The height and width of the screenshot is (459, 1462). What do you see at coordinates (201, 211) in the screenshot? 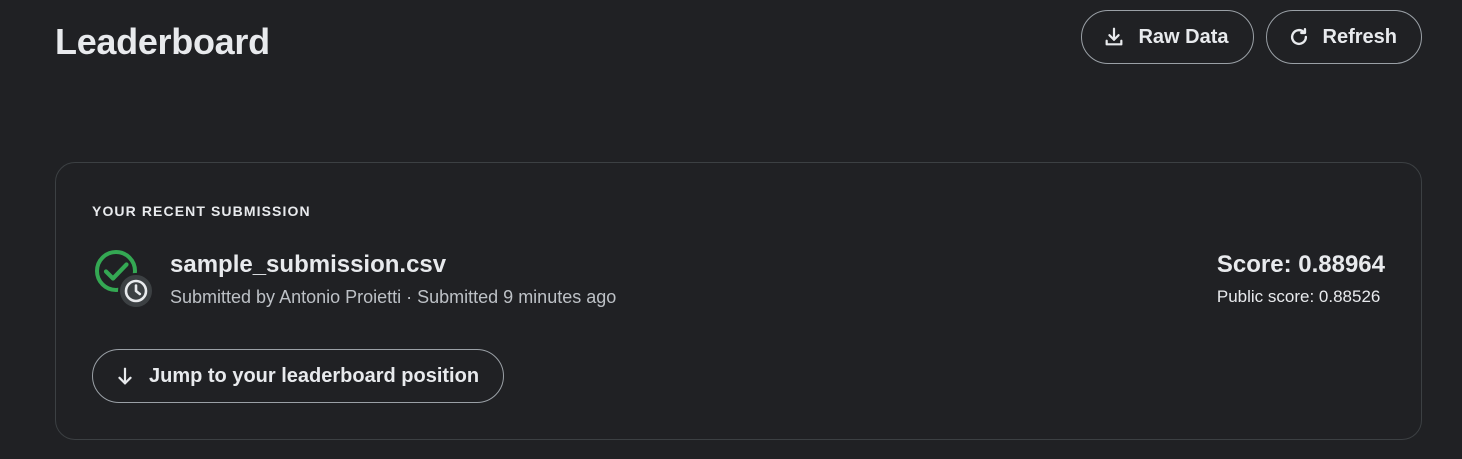
I see `recent-submission-label: YOUR RECENT SUBMISSION` at bounding box center [201, 211].